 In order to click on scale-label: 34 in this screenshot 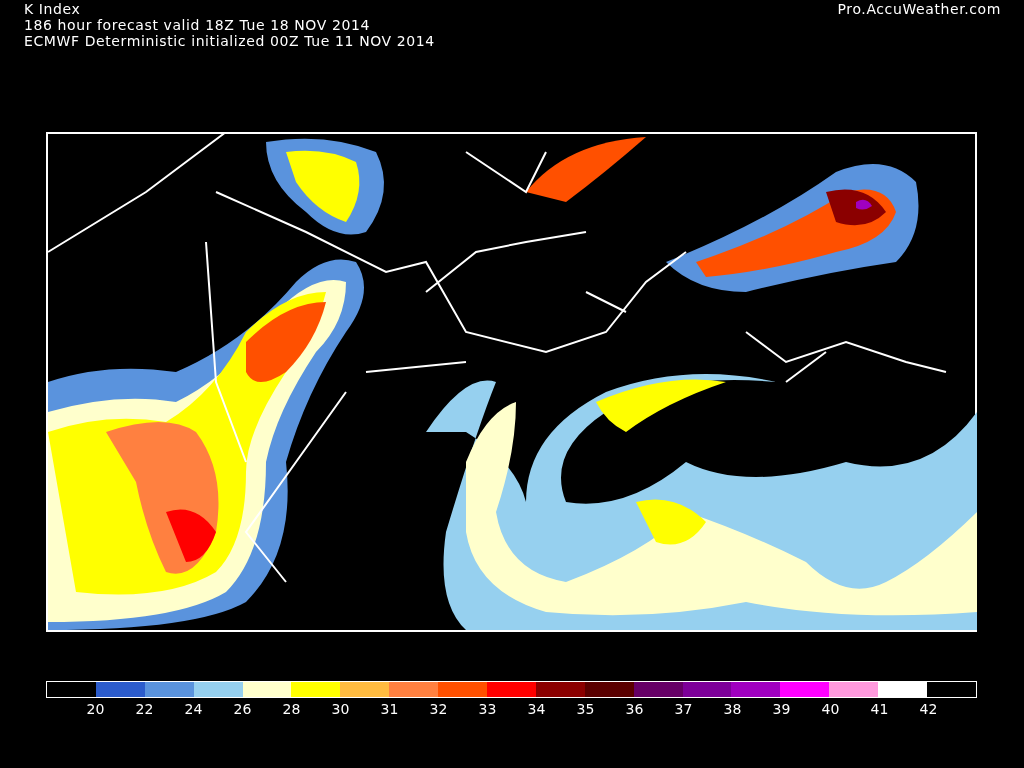, I will do `click(536, 709)`.